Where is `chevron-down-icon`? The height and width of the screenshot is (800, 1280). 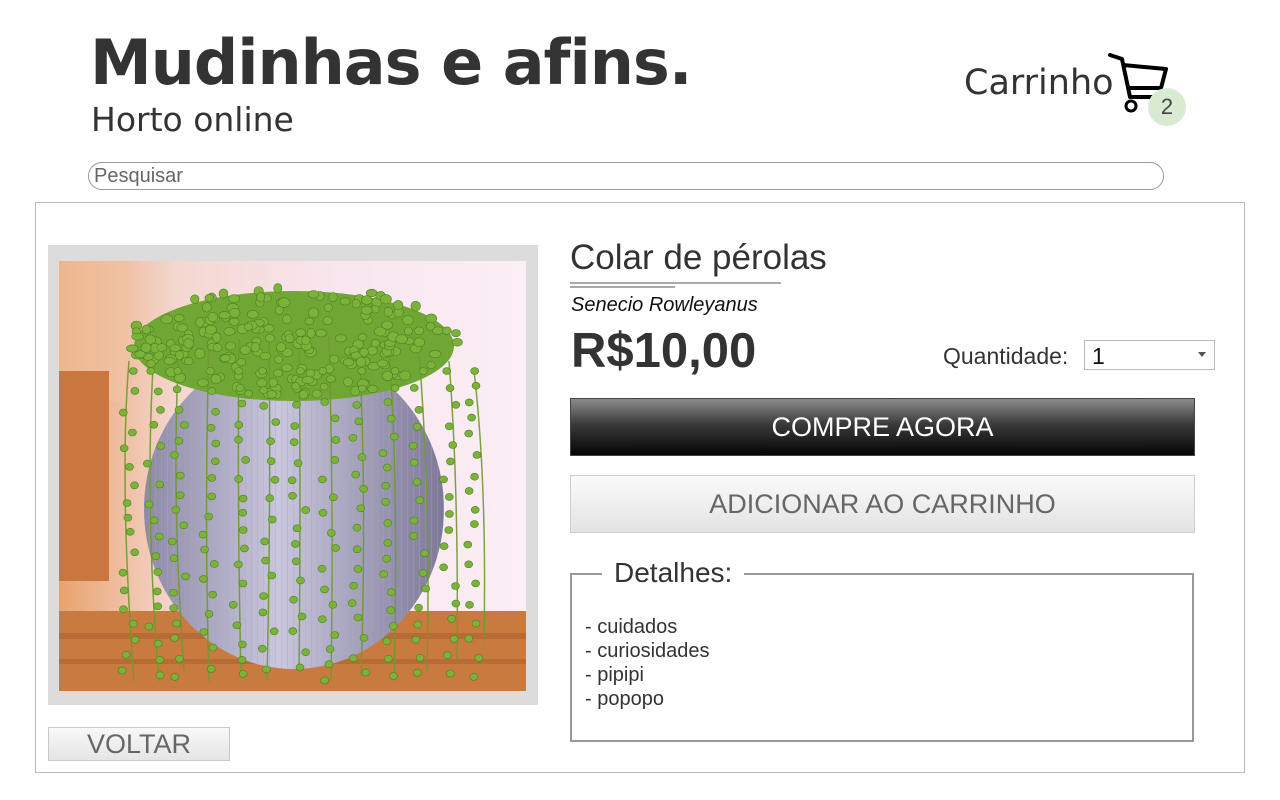 chevron-down-icon is located at coordinates (1202, 354).